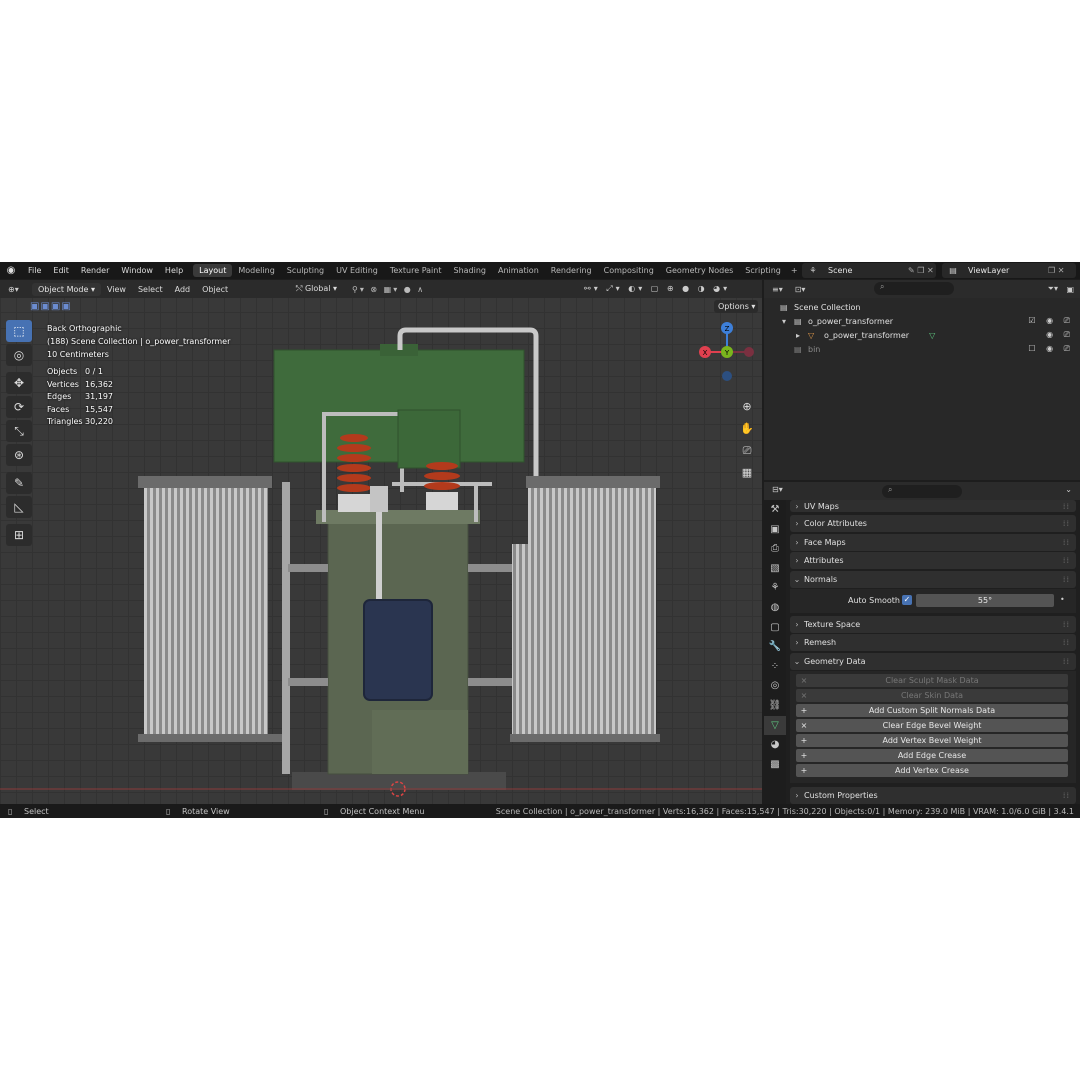 The width and height of the screenshot is (1080, 1080). Describe the element at coordinates (775, 510) in the screenshot. I see `tool-tab-icon: ⚒` at that location.